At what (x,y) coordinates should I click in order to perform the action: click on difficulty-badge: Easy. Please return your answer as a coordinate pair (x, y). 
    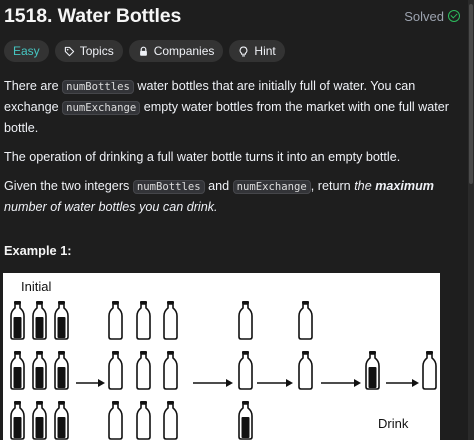
    Looking at the image, I should click on (26, 51).